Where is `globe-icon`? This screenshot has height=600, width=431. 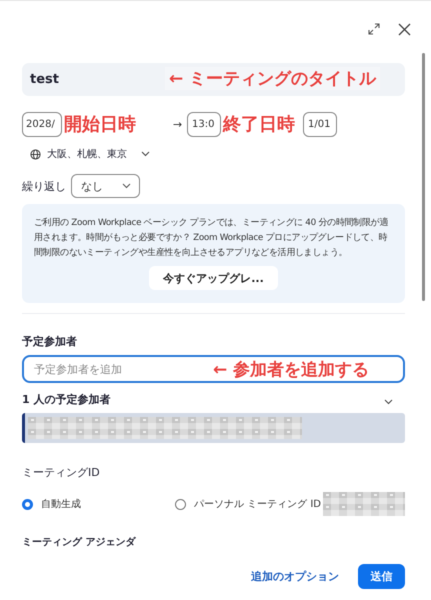 globe-icon is located at coordinates (35, 154).